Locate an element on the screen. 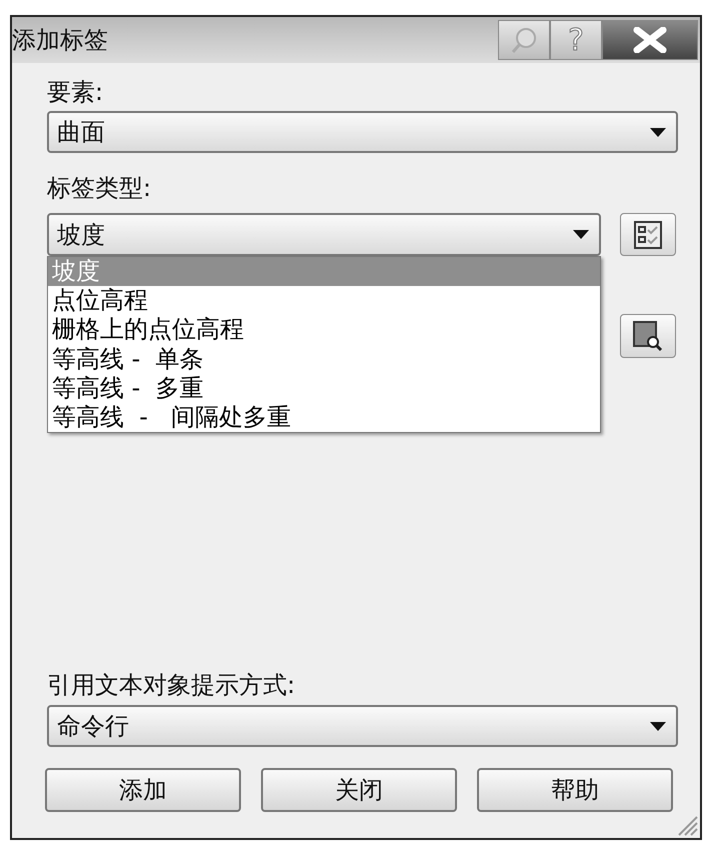 The image size is (712, 841). pin-button is located at coordinates (524, 40).